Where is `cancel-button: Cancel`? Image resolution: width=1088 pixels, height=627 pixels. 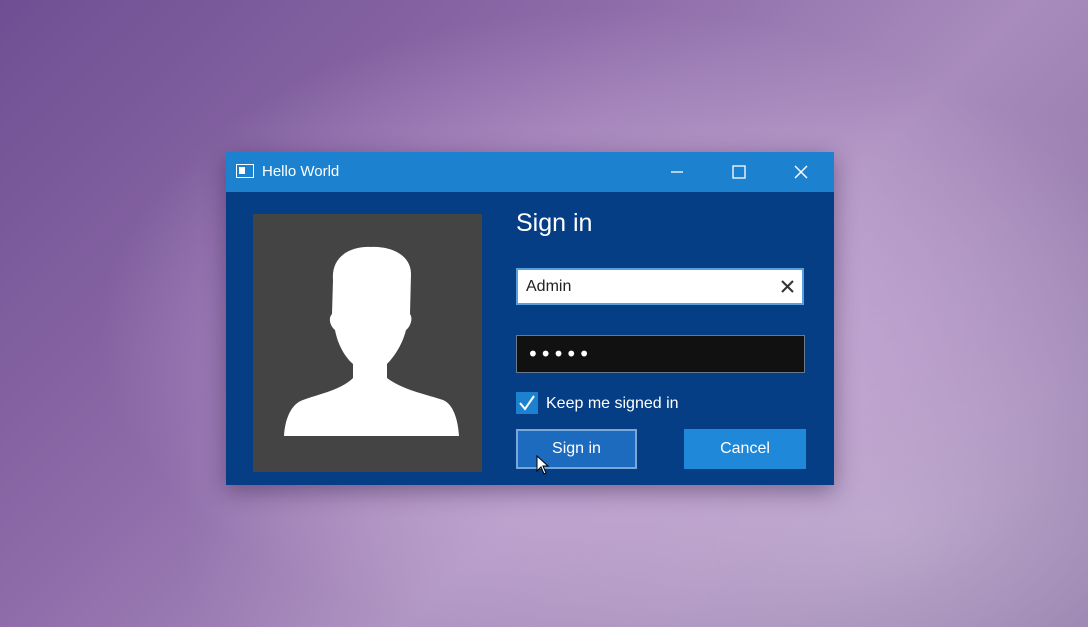 cancel-button: Cancel is located at coordinates (745, 449).